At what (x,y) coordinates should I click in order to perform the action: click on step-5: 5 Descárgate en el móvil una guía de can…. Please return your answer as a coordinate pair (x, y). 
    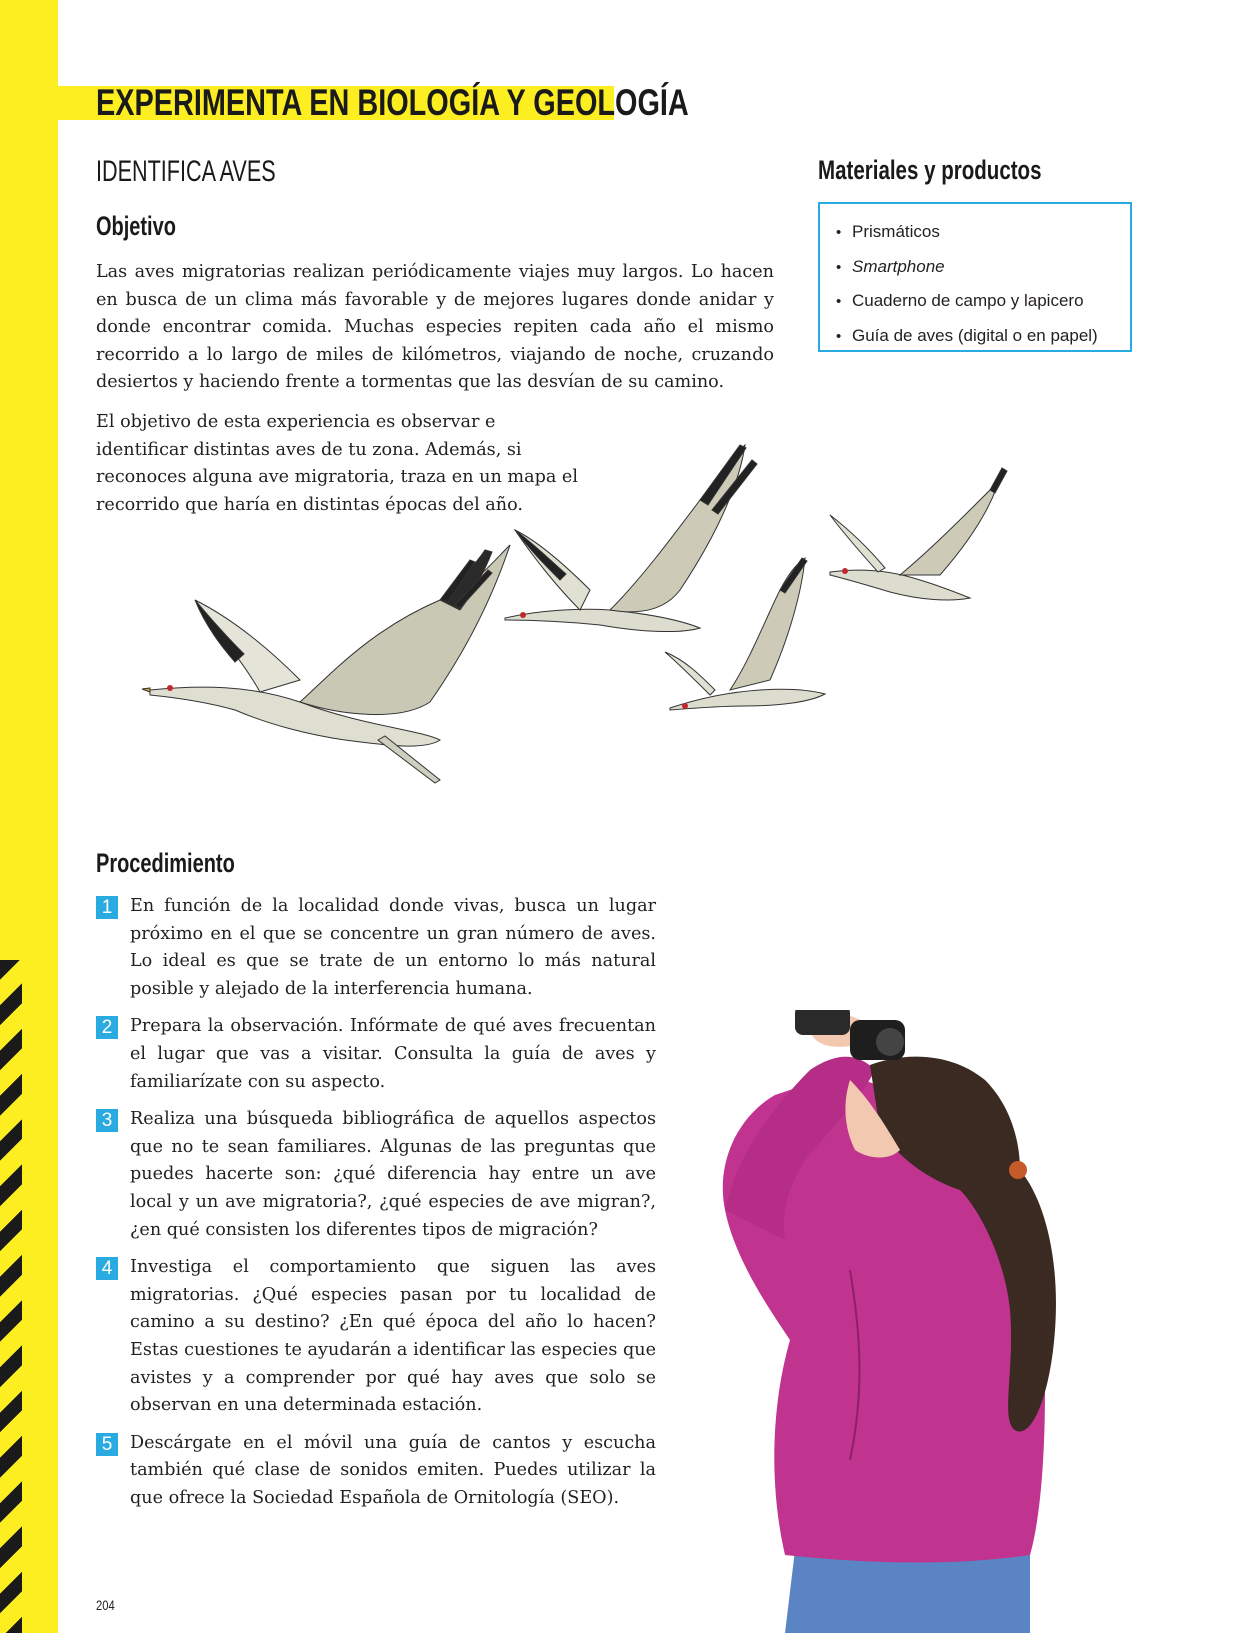
    Looking at the image, I should click on (376, 1471).